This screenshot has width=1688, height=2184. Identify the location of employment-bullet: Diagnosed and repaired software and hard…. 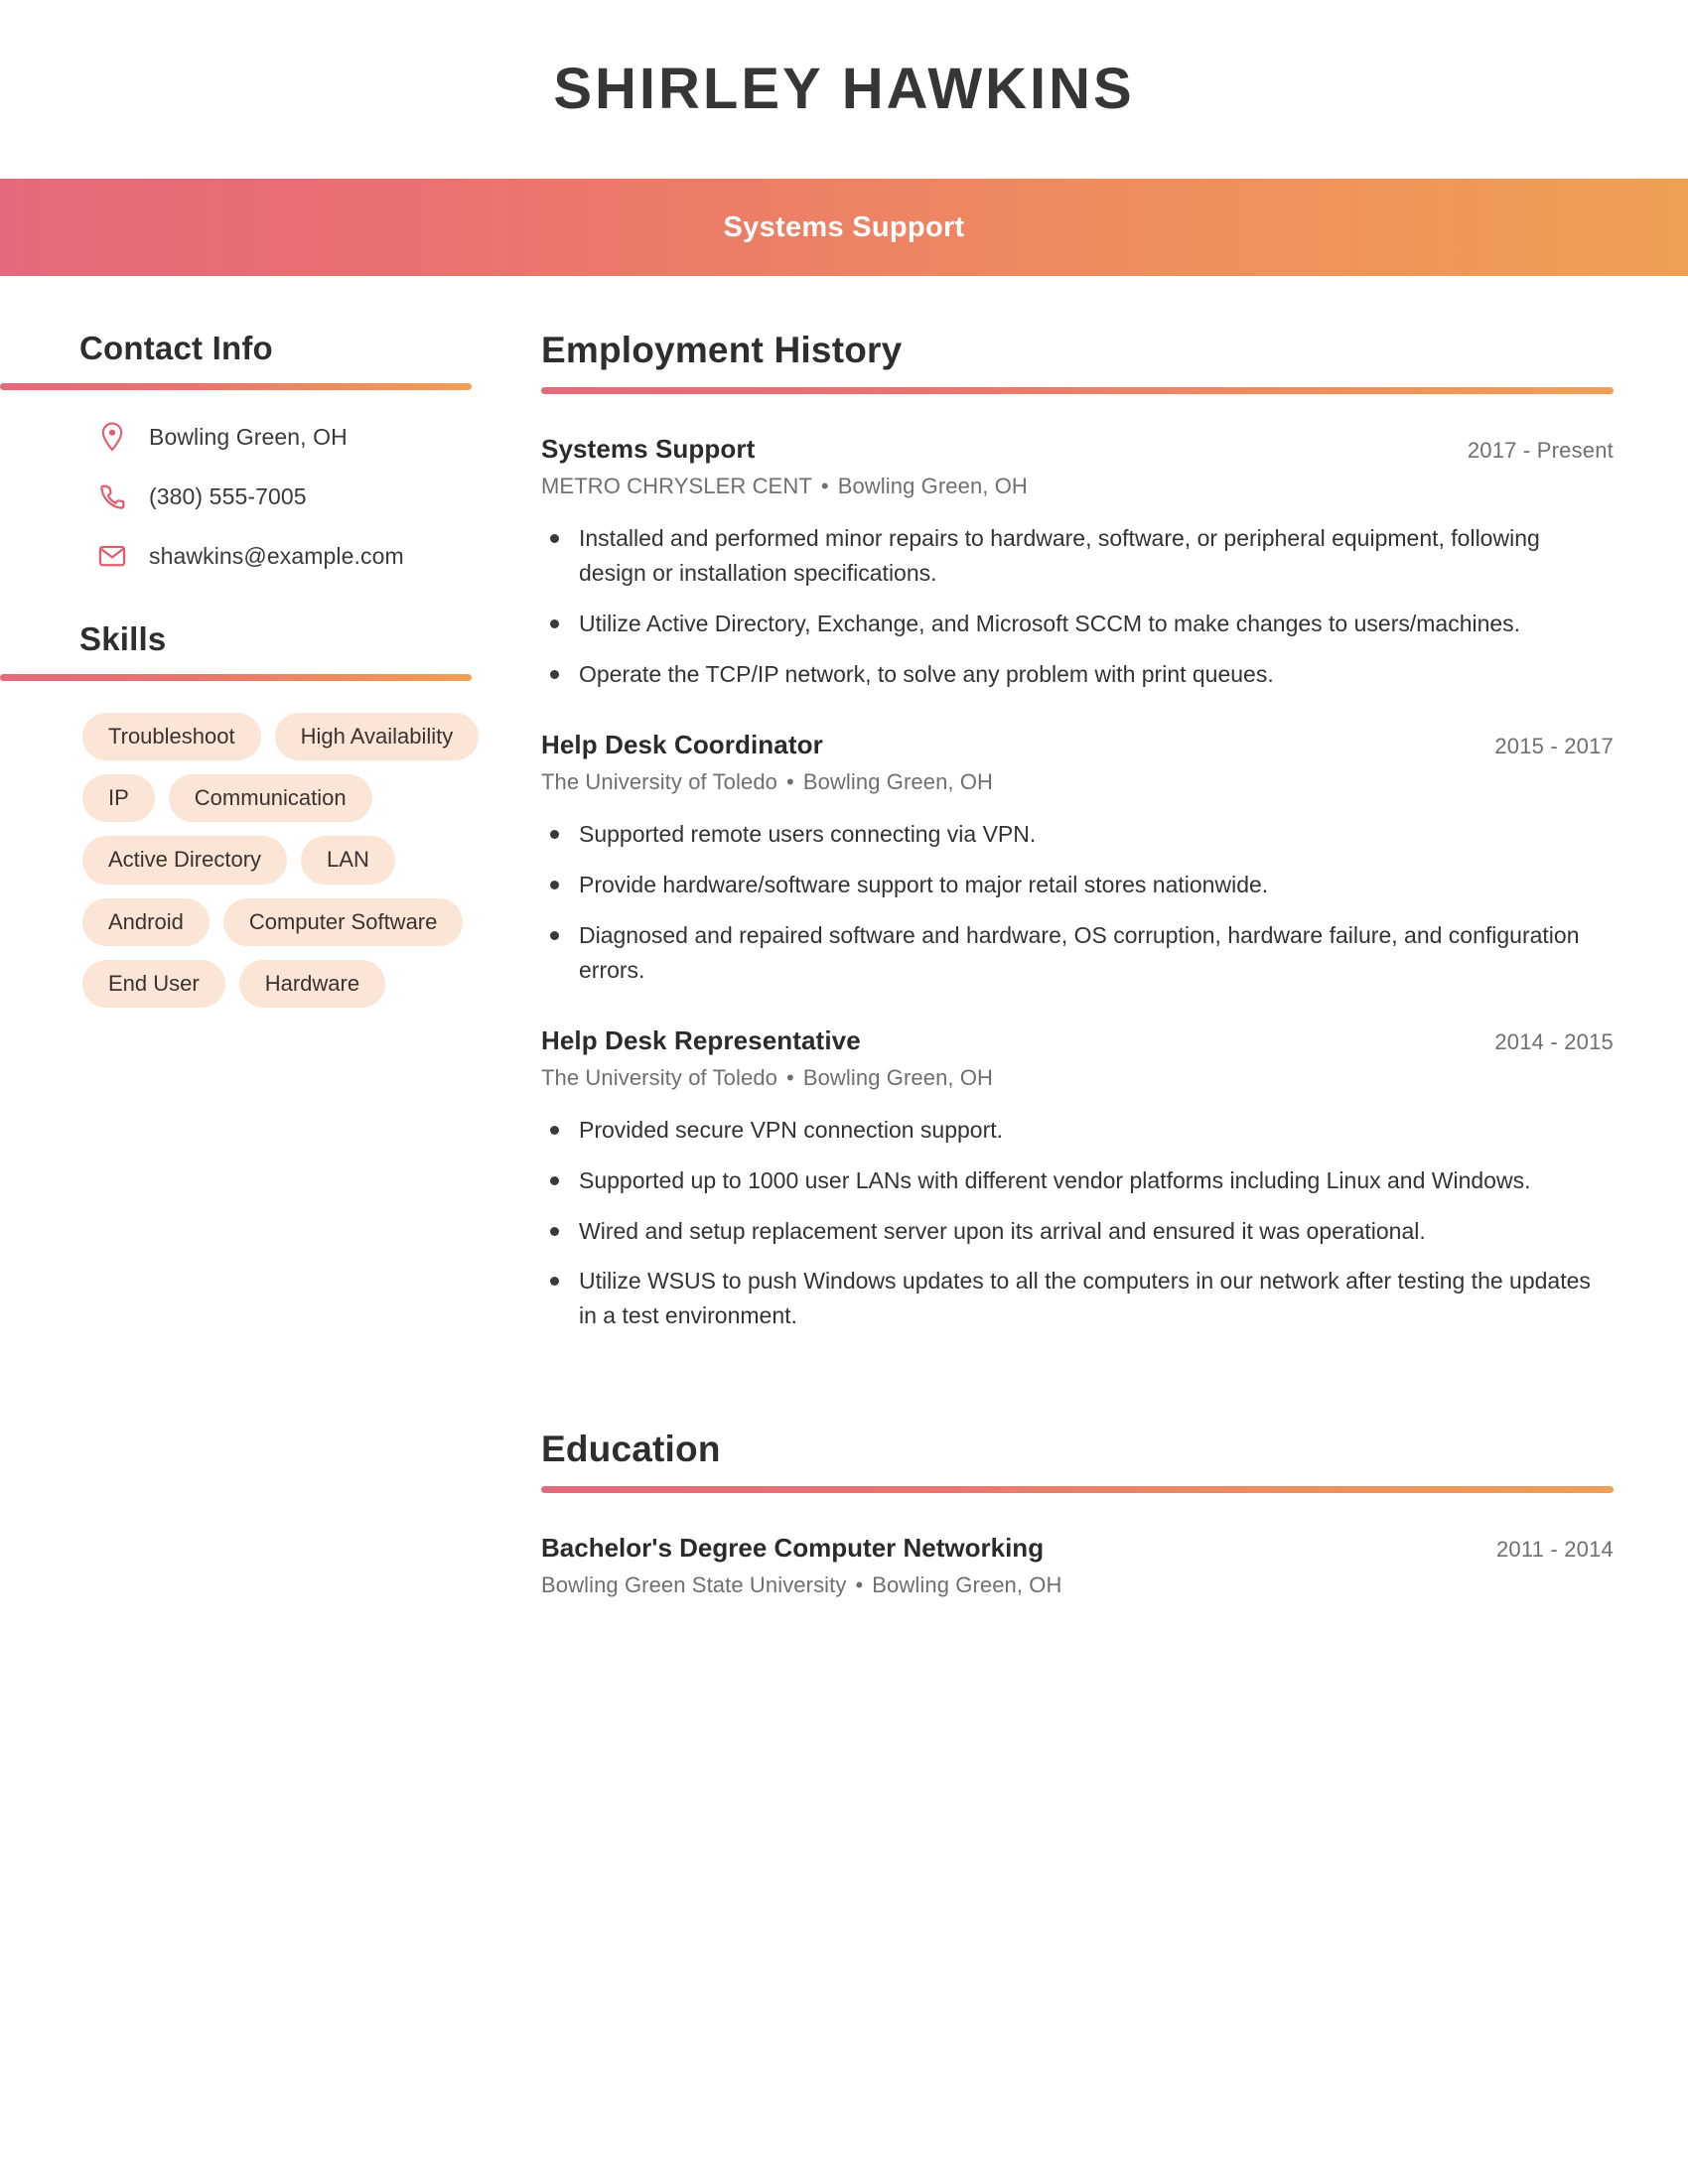
(1067, 953).